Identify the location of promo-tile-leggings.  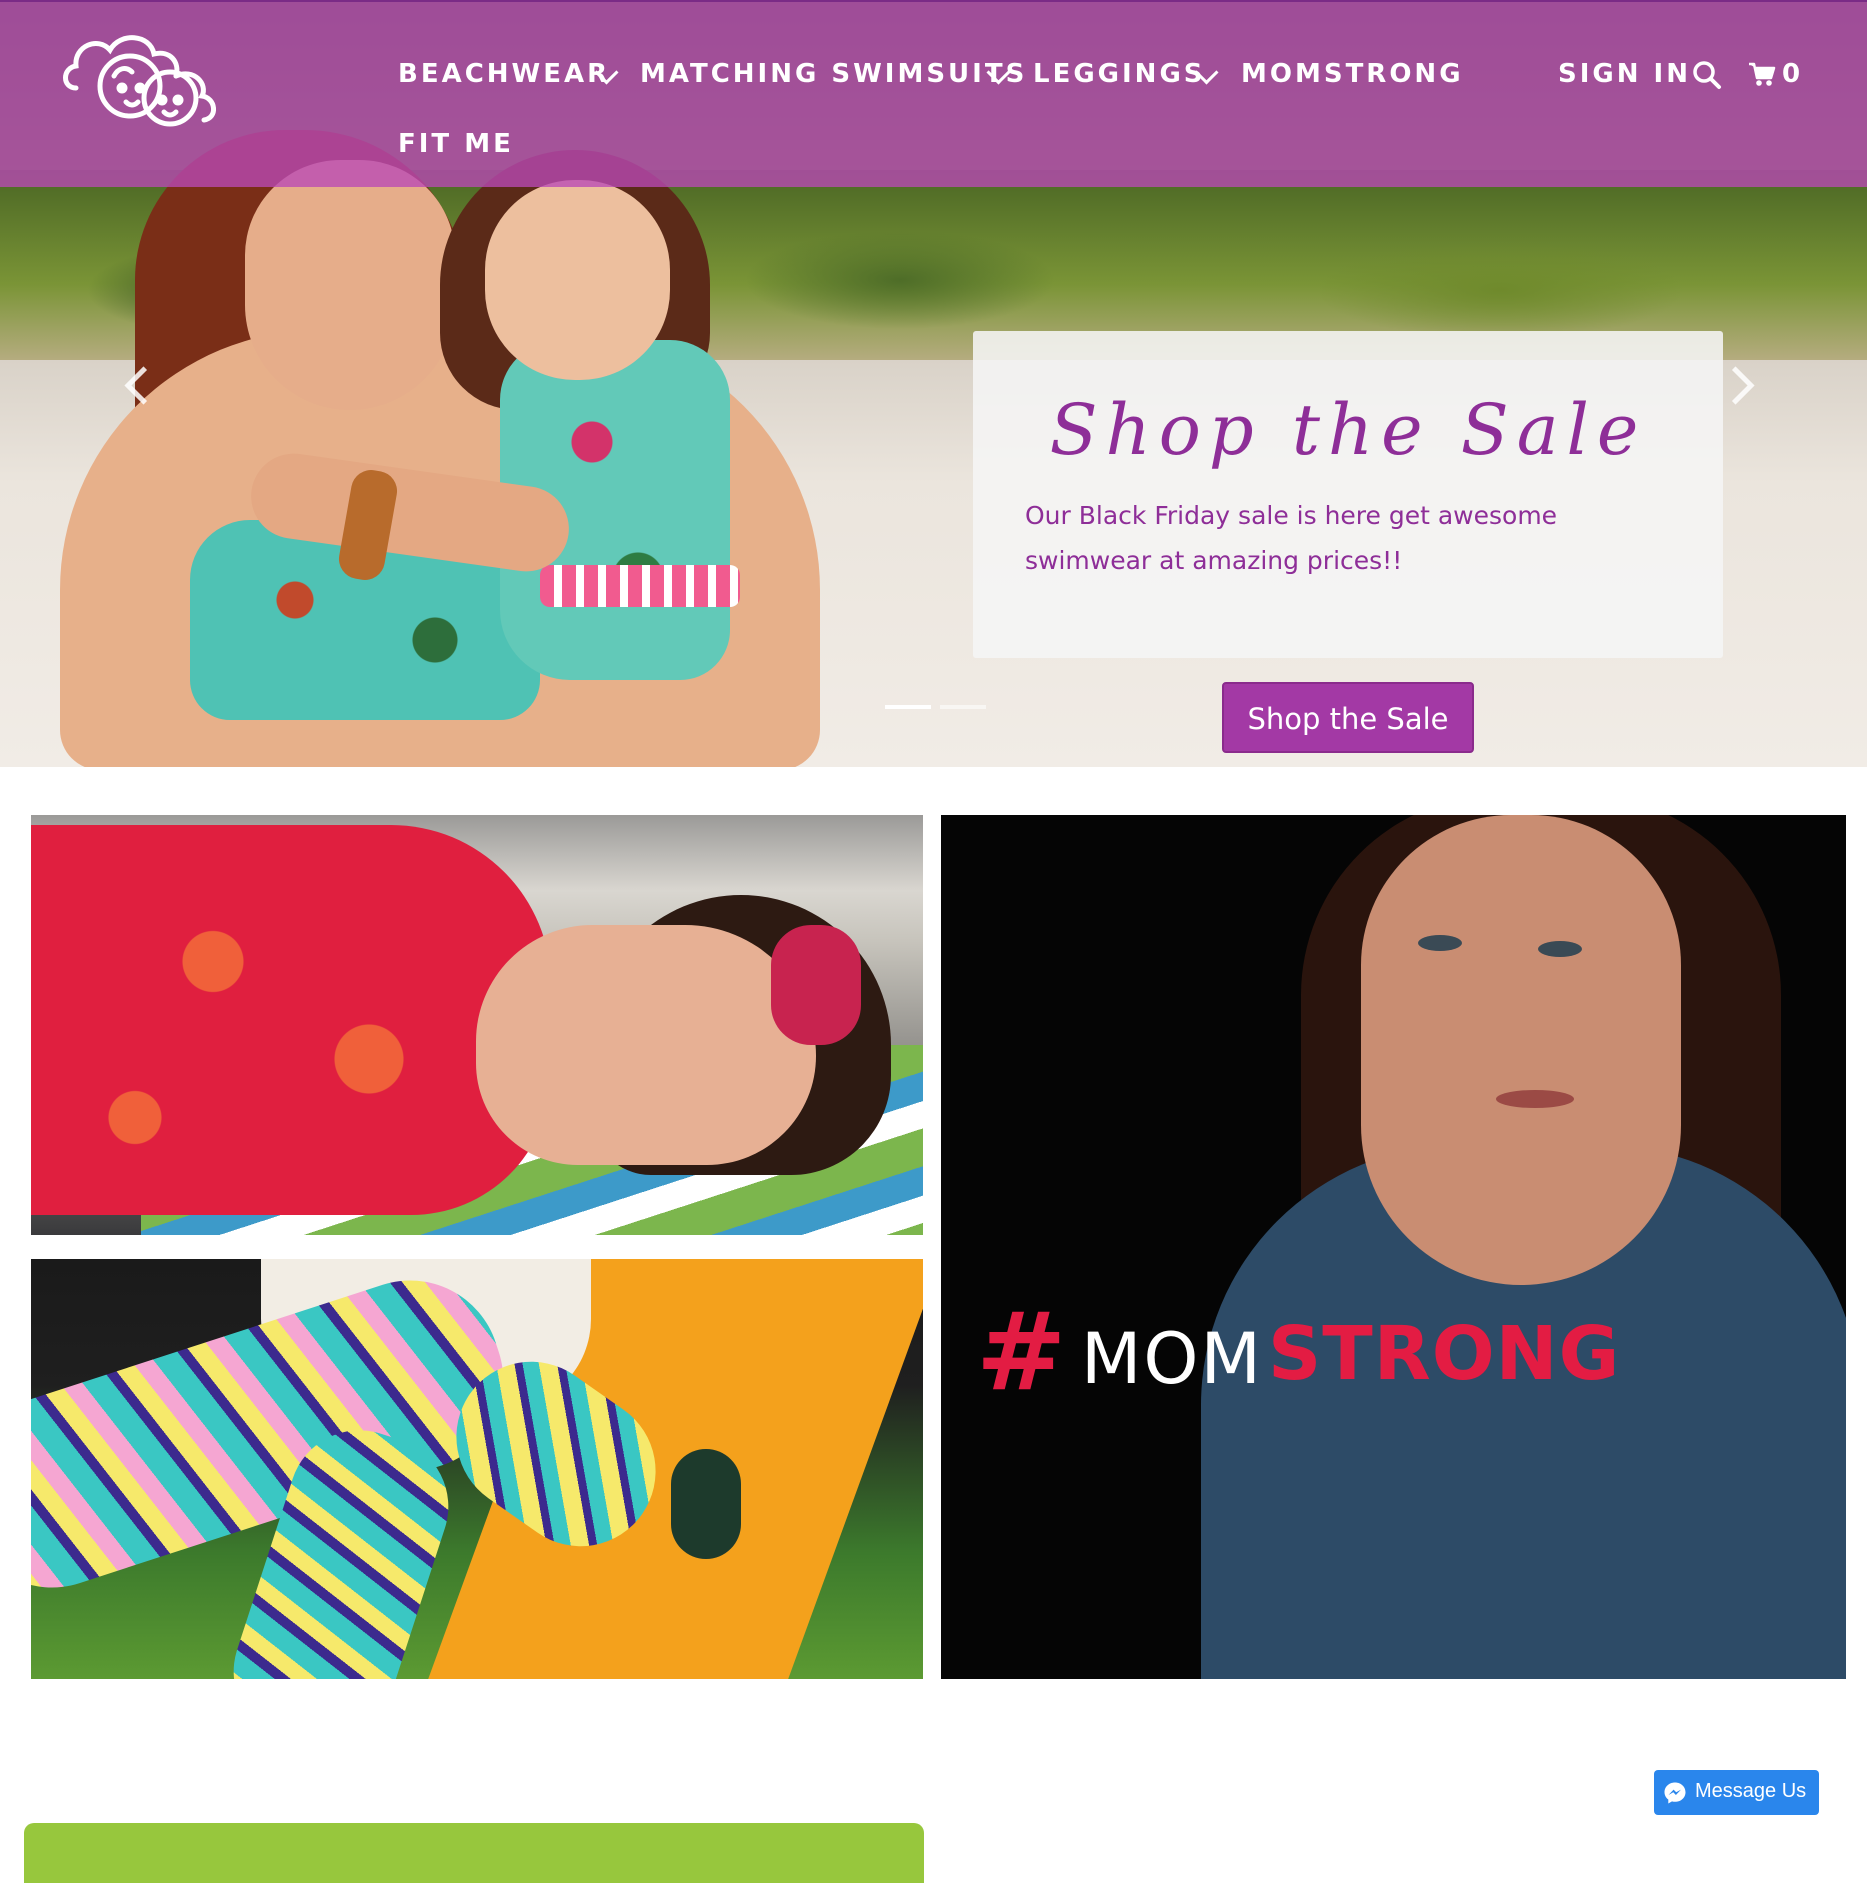
(477, 1469).